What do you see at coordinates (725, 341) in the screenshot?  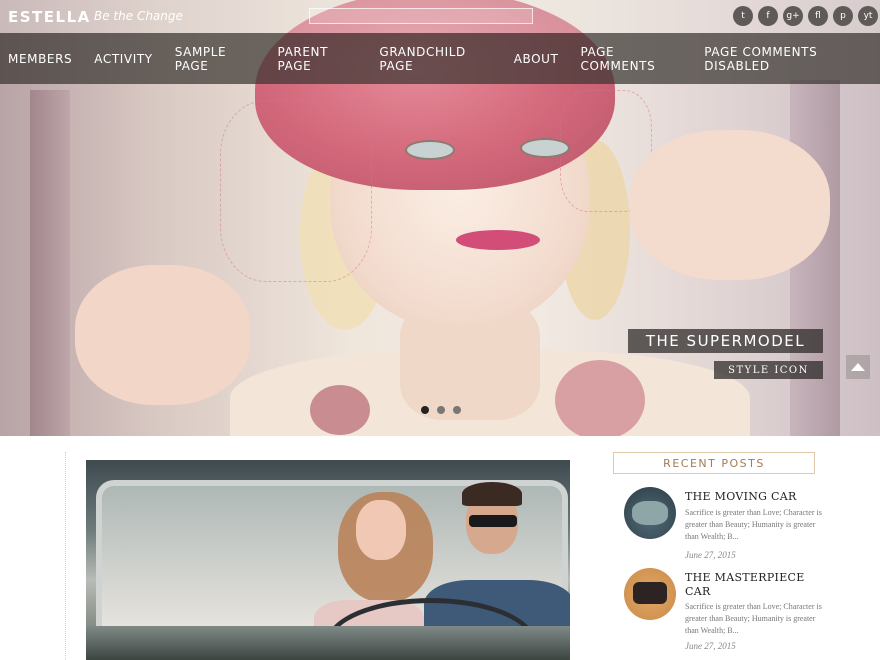 I see `slide-caption-title: THE SUPERMODEL` at bounding box center [725, 341].